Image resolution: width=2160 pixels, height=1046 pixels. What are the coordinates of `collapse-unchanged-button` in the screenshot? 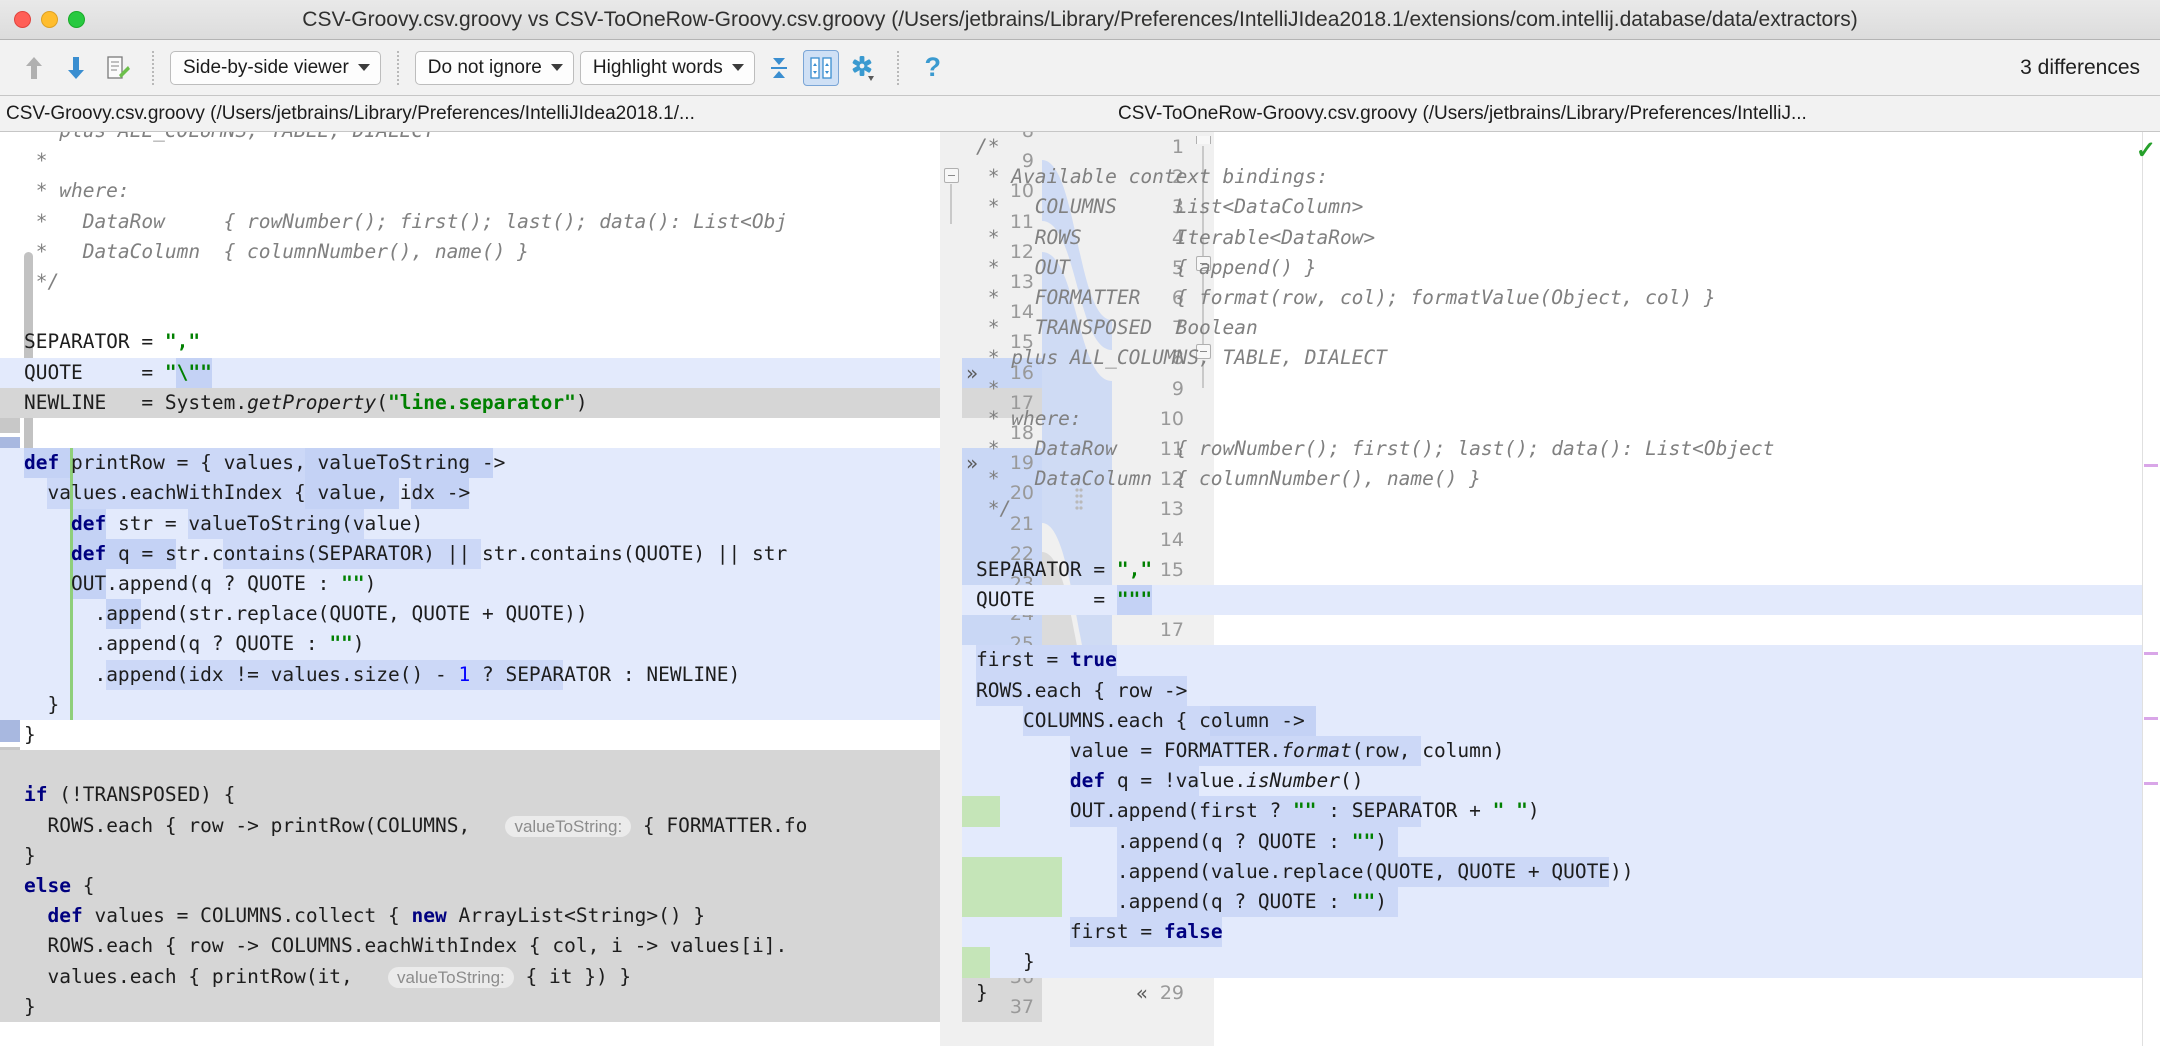 It's located at (779, 68).